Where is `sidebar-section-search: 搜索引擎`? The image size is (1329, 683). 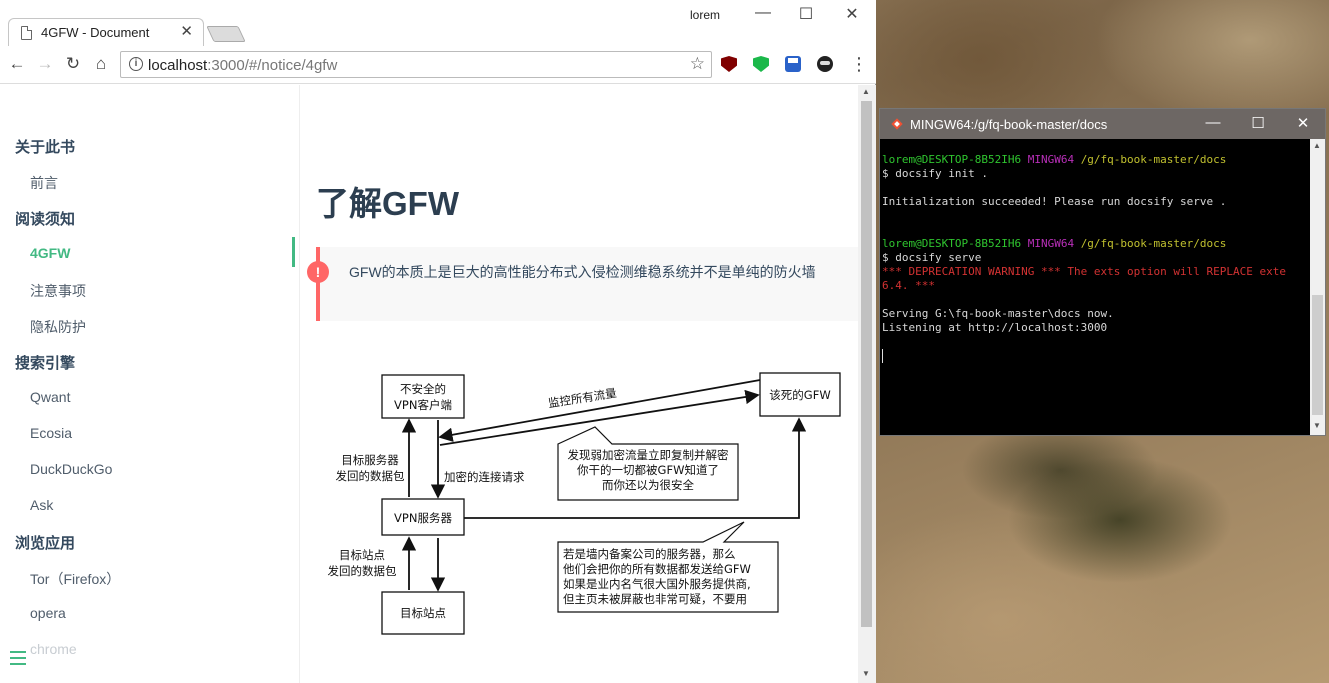 sidebar-section-search: 搜索引擎 is located at coordinates (45, 362).